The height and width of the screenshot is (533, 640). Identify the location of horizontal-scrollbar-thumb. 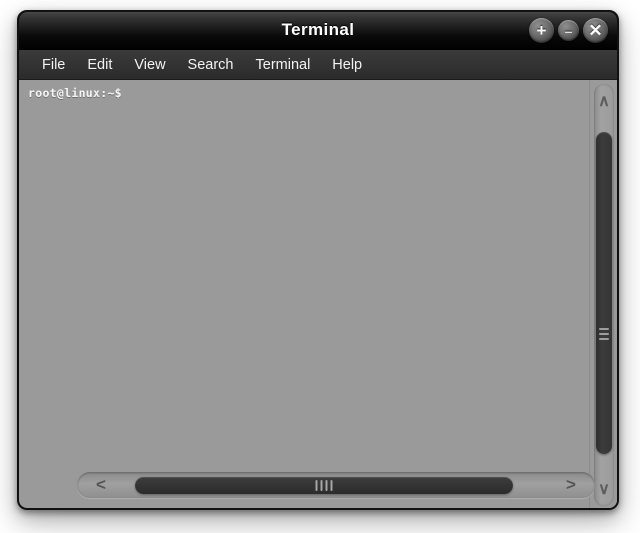
(324, 485).